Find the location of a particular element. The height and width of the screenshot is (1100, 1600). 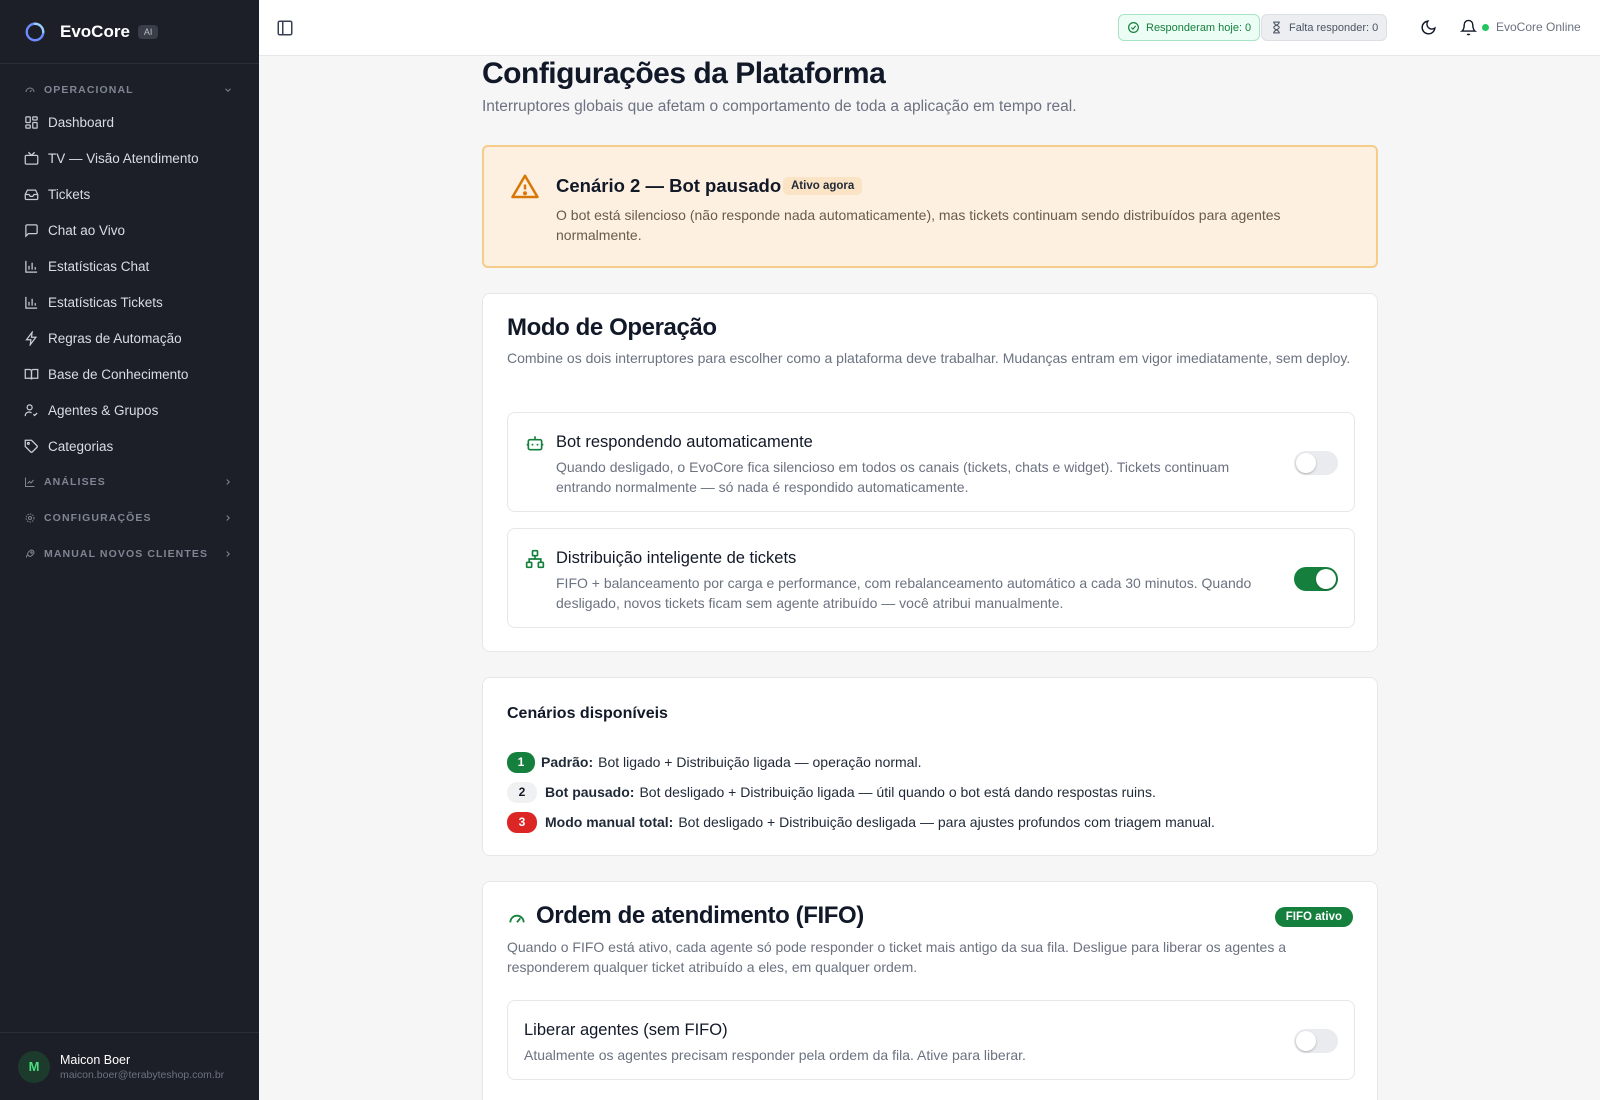

brand: EvoCore AI is located at coordinates (129, 32).